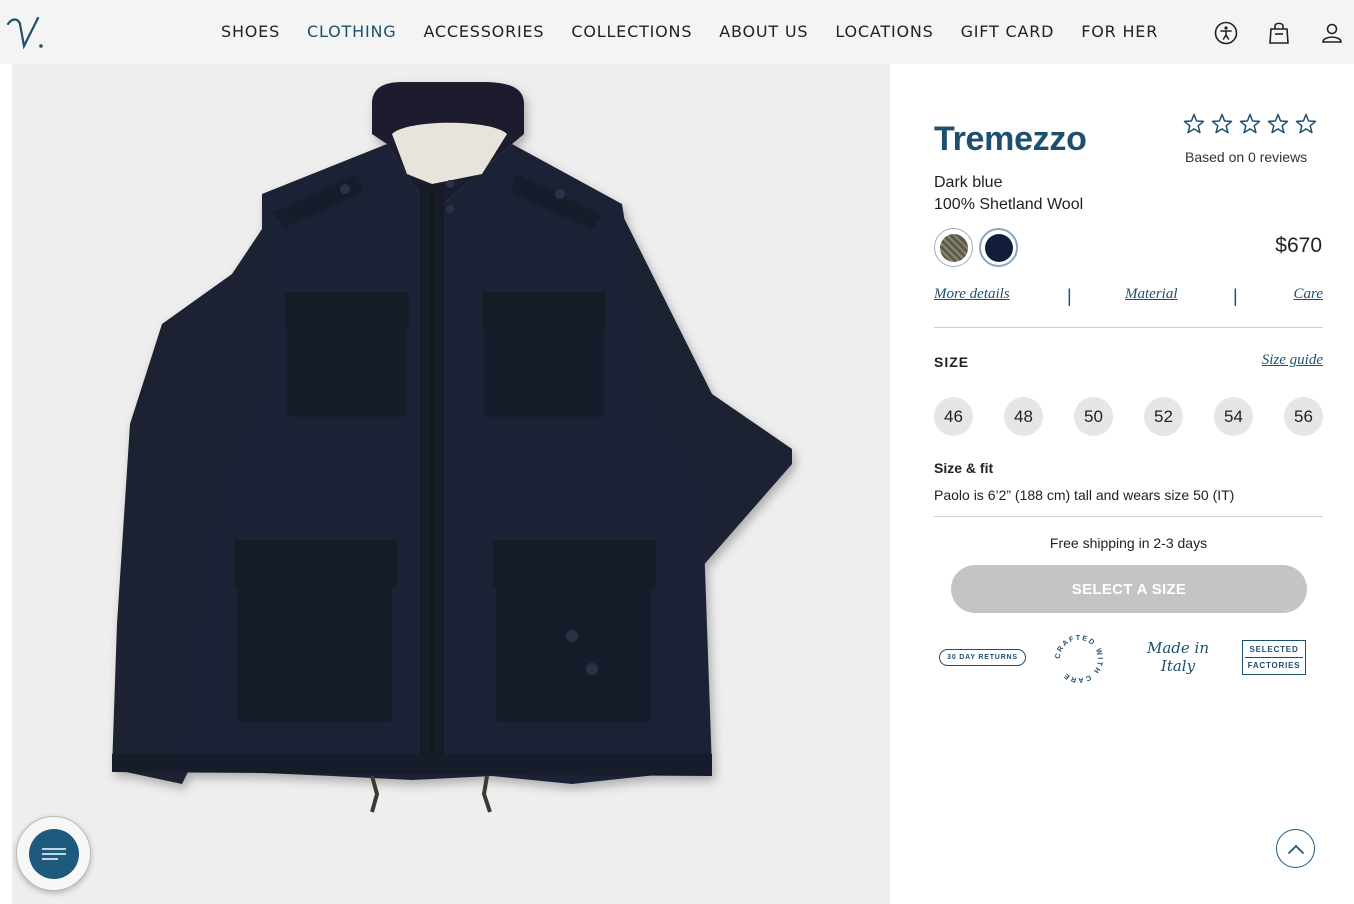 Image resolution: width=1354 pixels, height=904 pixels. I want to click on swatch-green-check, so click(953, 247).